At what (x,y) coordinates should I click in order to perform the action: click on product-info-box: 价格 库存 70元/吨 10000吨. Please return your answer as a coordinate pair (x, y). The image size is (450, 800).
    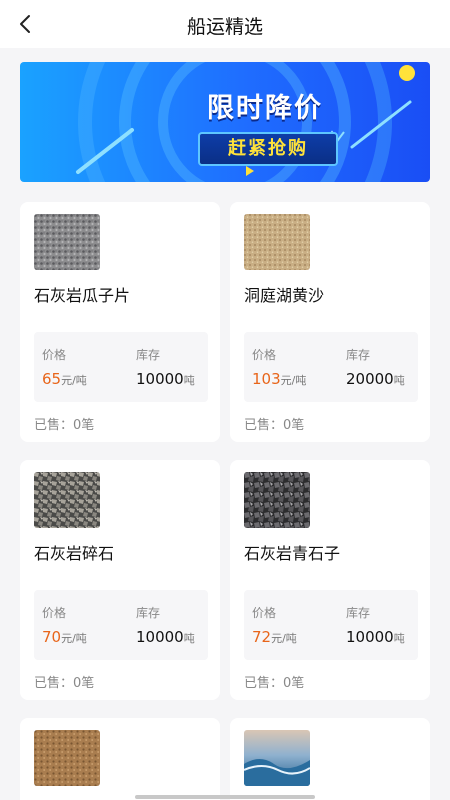
    Looking at the image, I should click on (121, 625).